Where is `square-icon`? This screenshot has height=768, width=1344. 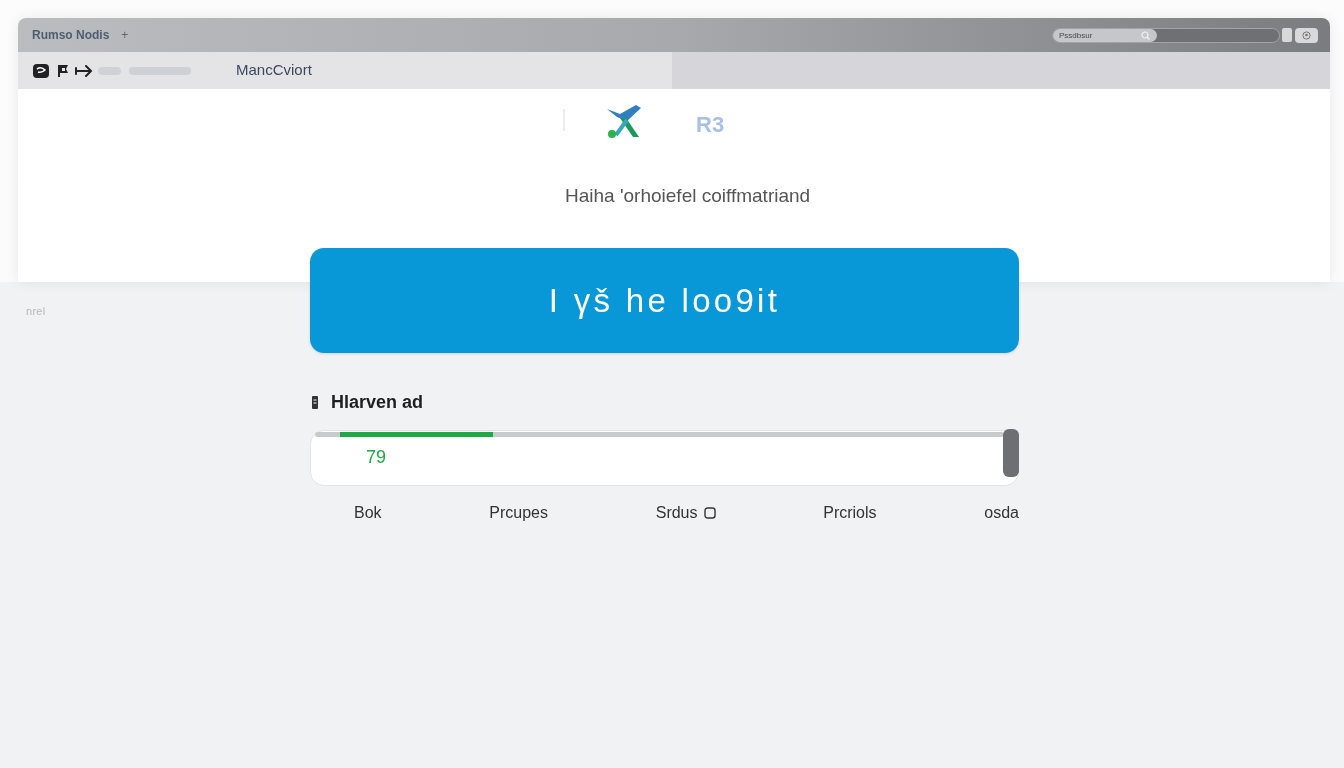 square-icon is located at coordinates (709, 513).